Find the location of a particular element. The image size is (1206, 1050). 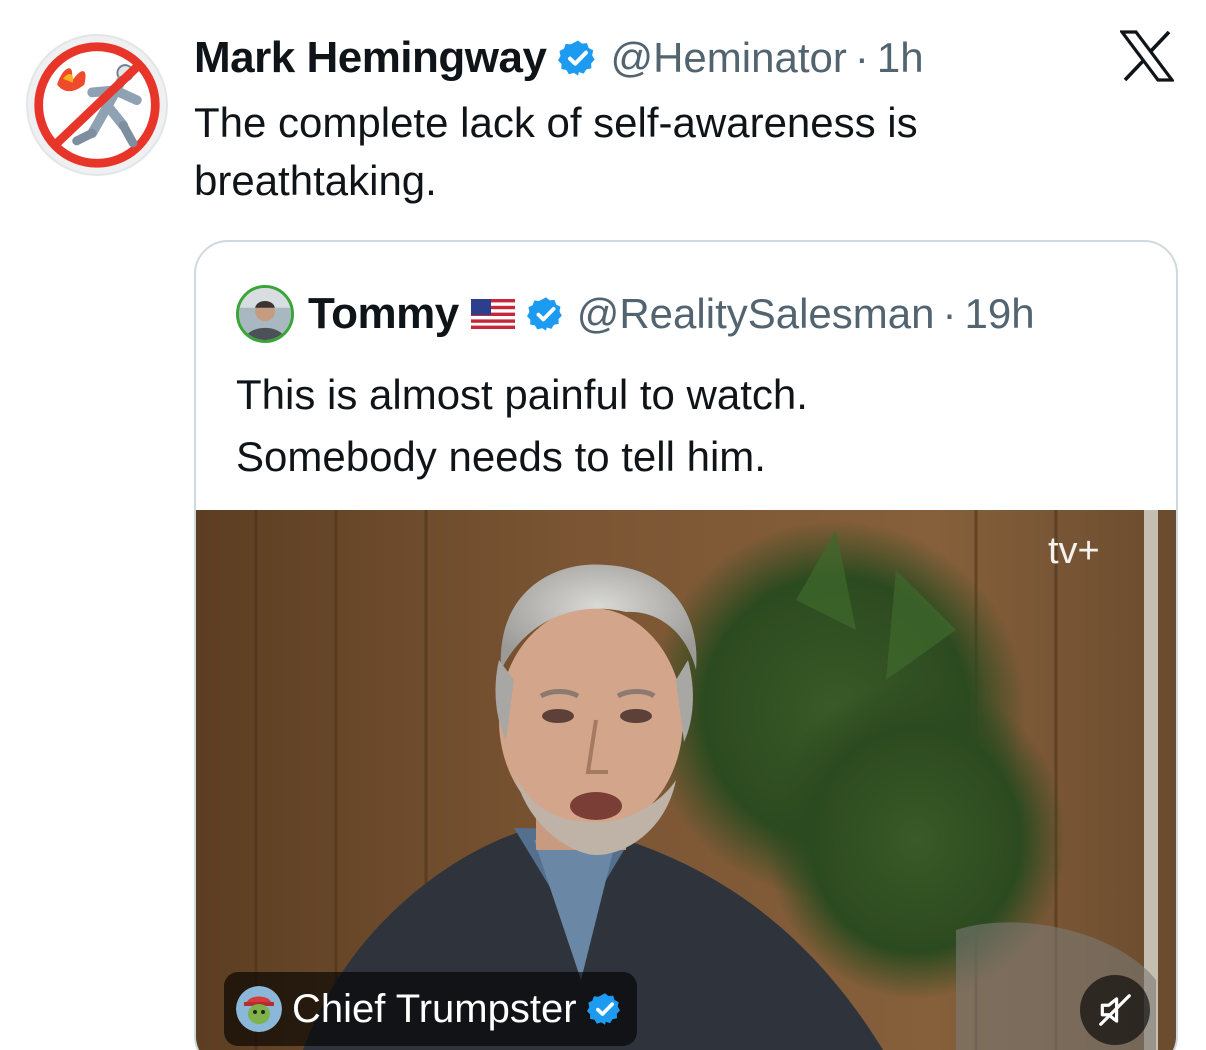

quoted-author-handle: @RealitySalesman is located at coordinates (756, 314).